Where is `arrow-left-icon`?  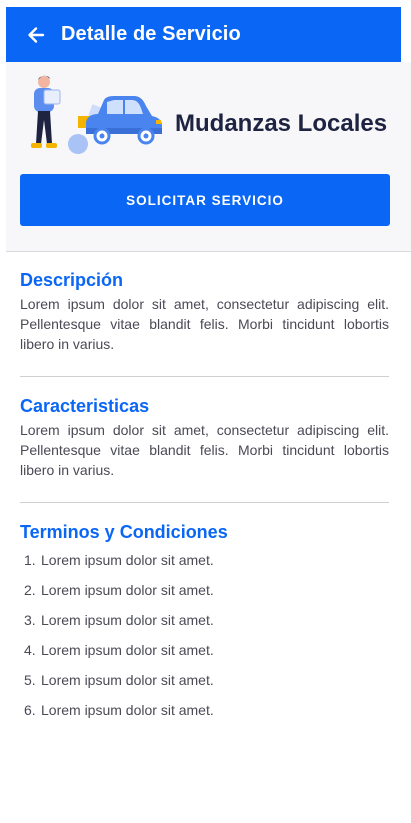
arrow-left-icon is located at coordinates (36, 34).